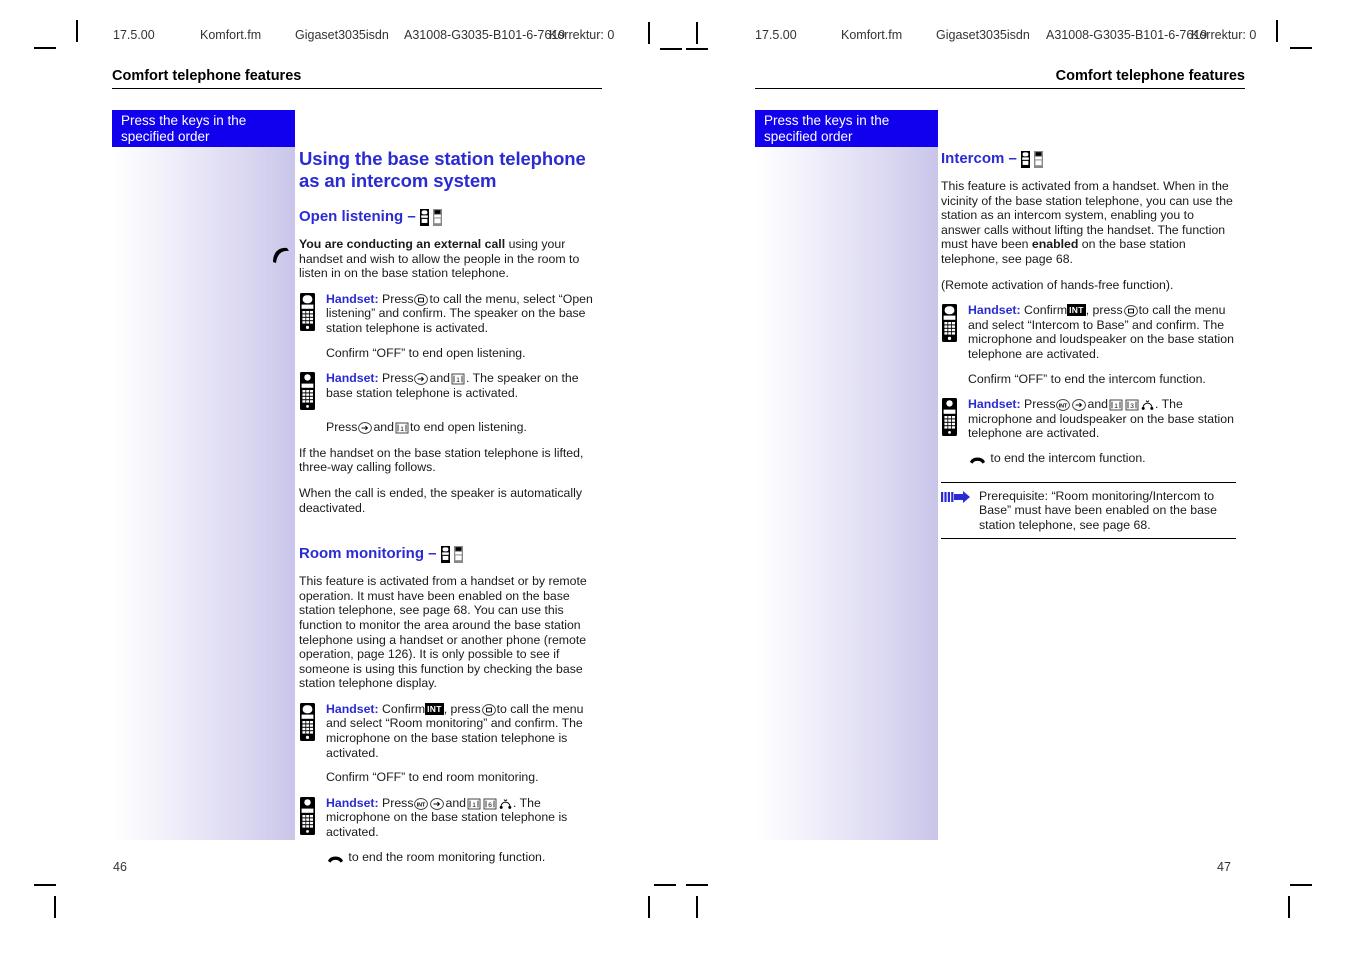 Image resolution: width=1350 pixels, height=954 pixels. I want to click on section-heading-label: Open listening –, so click(357, 216).